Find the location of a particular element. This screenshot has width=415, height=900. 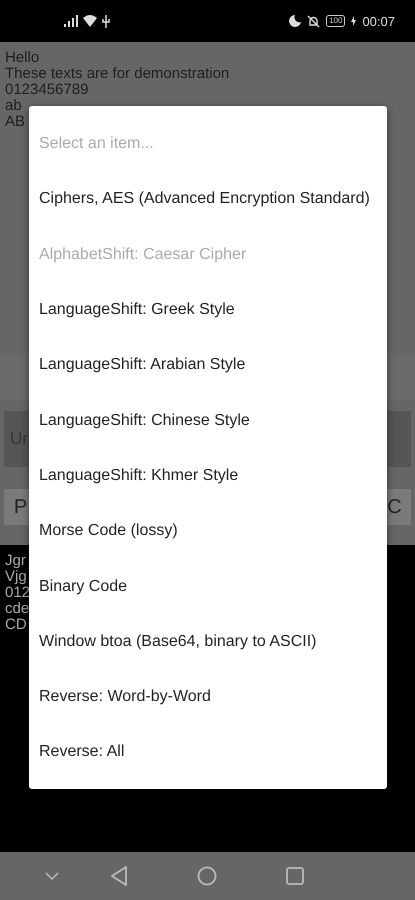

bell-off-icon is located at coordinates (313, 21).